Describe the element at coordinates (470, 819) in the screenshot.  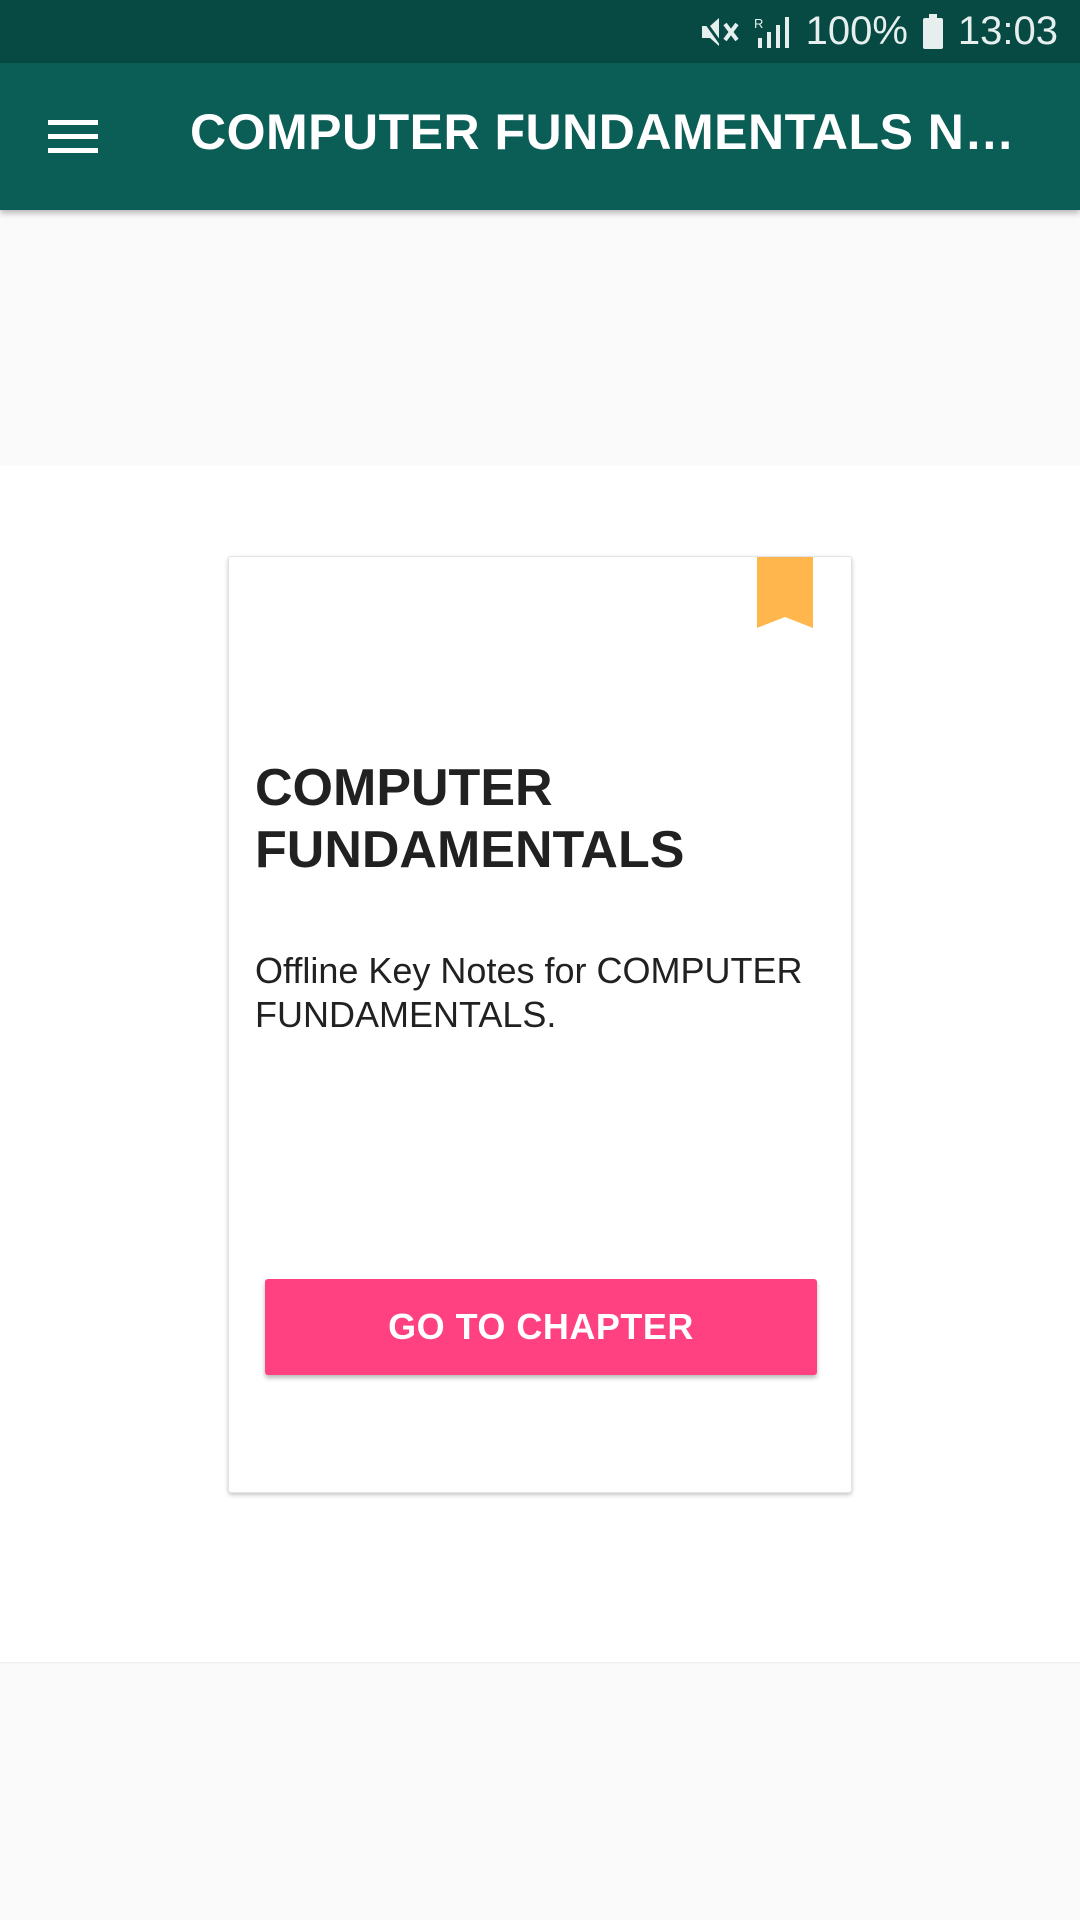
I see `card-title: COMPUTER FUNDAMENTALS` at that location.